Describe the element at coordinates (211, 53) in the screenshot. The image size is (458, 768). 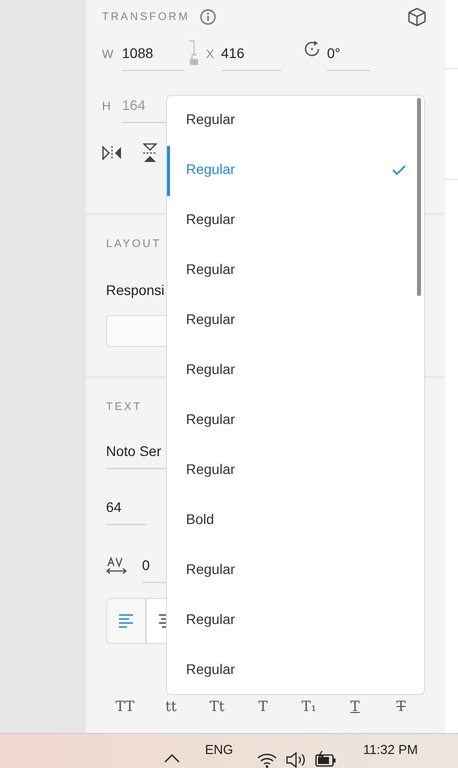
I see `field-label: X` at that location.